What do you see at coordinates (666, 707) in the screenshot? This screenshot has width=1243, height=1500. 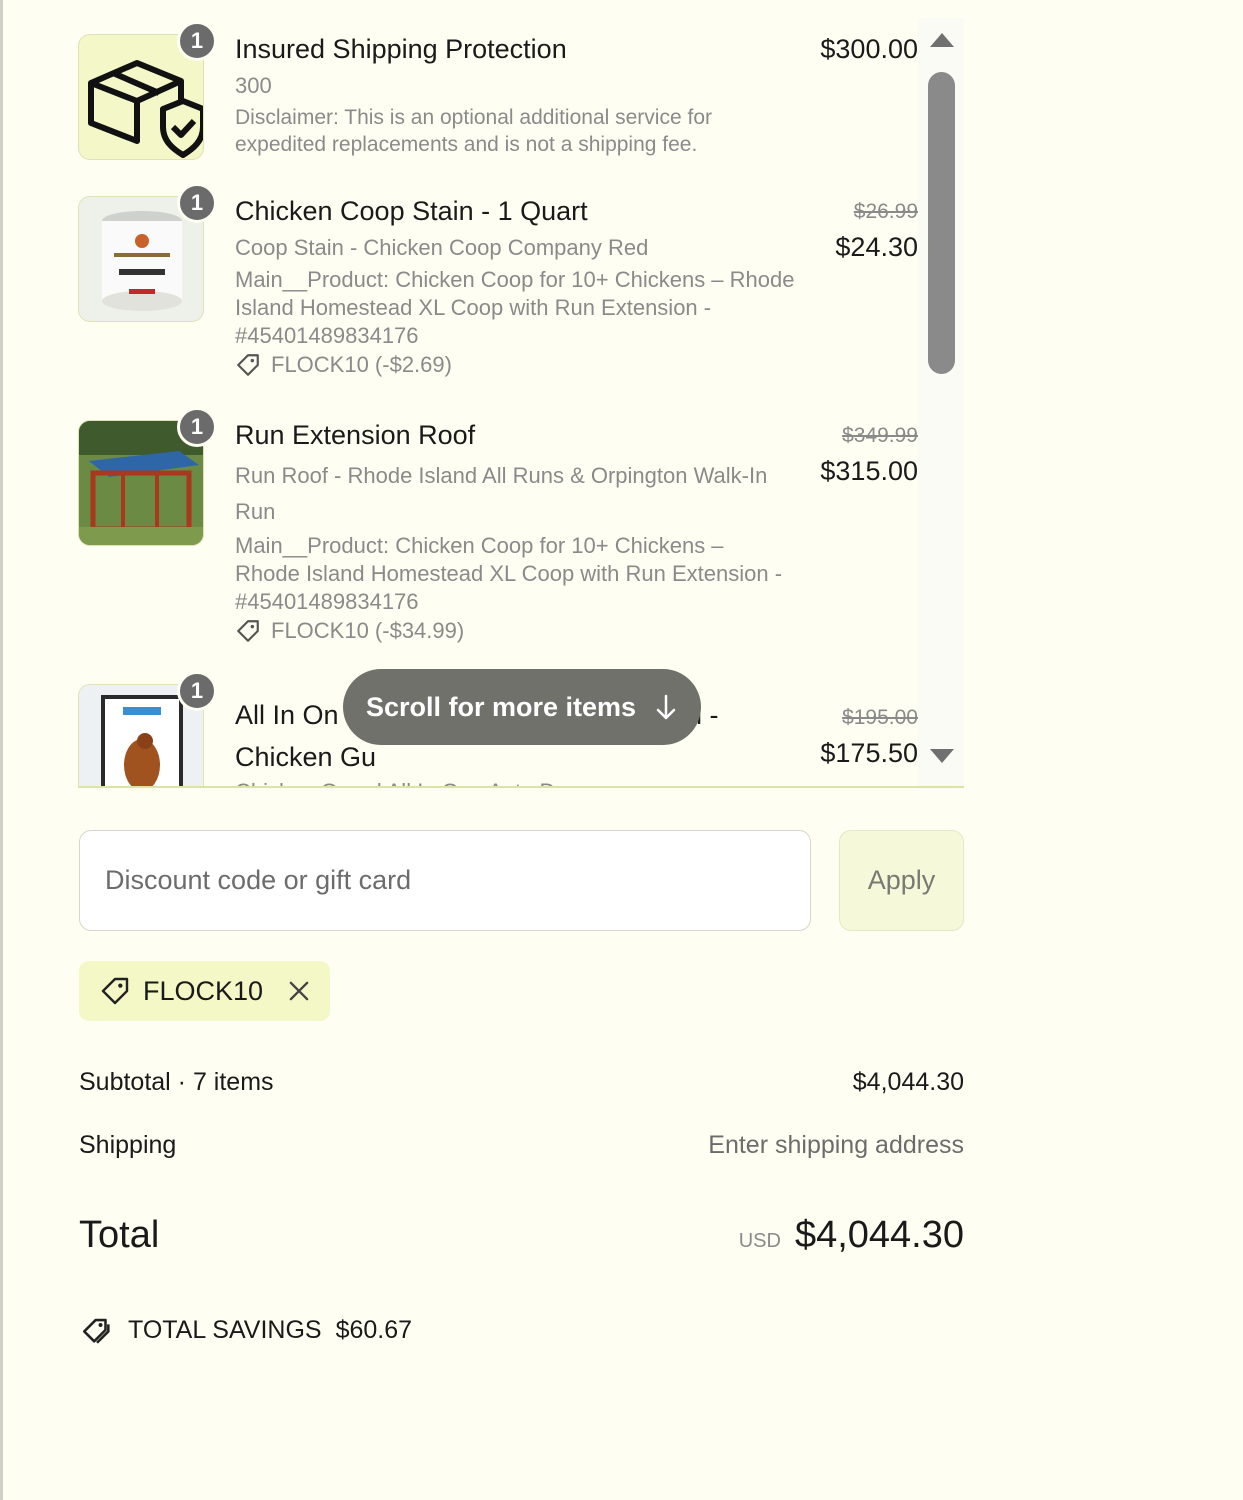 I see `arrow-down-icon` at bounding box center [666, 707].